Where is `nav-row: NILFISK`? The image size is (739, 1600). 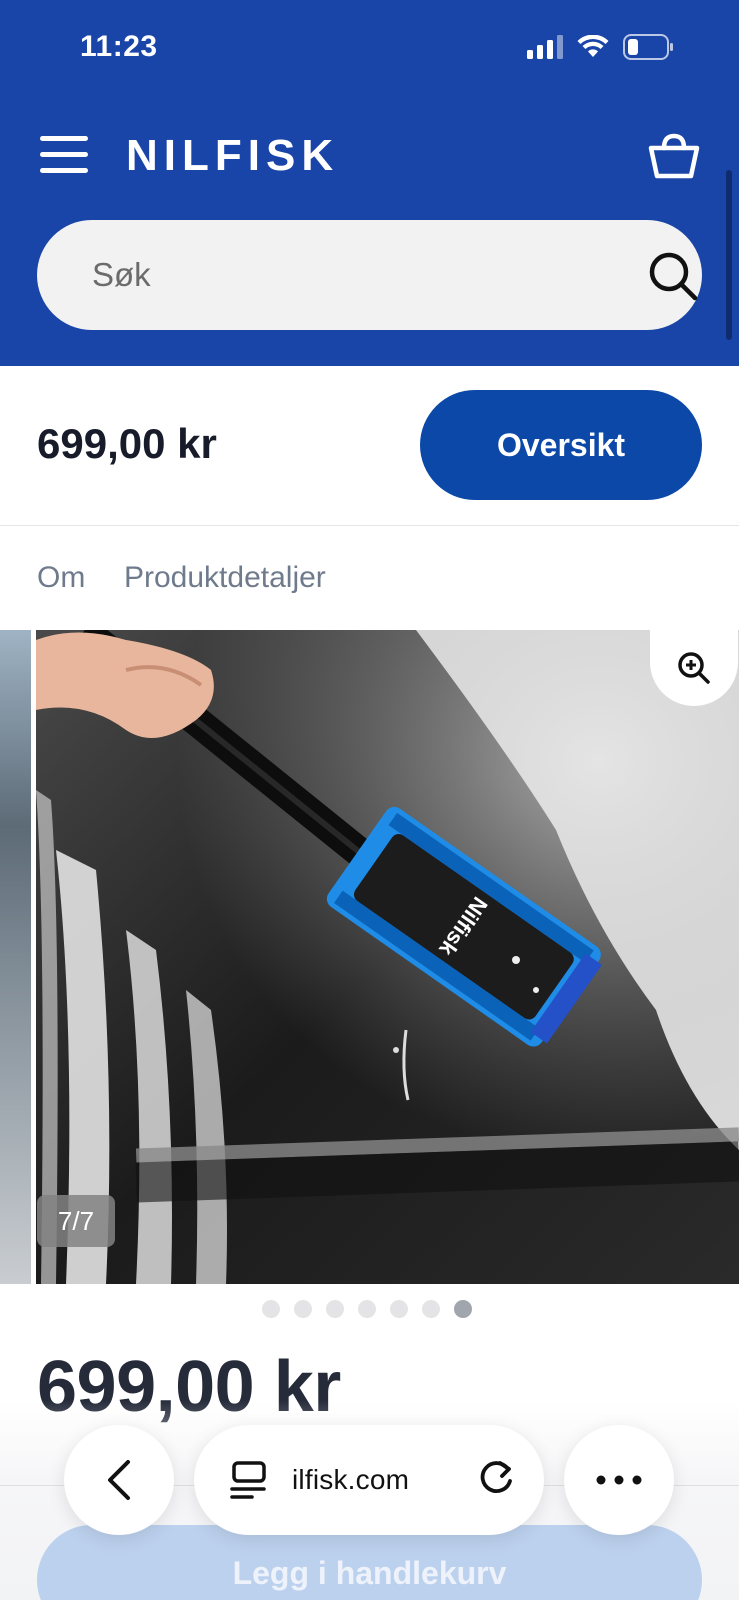
nav-row: NILFISK is located at coordinates (369, 155).